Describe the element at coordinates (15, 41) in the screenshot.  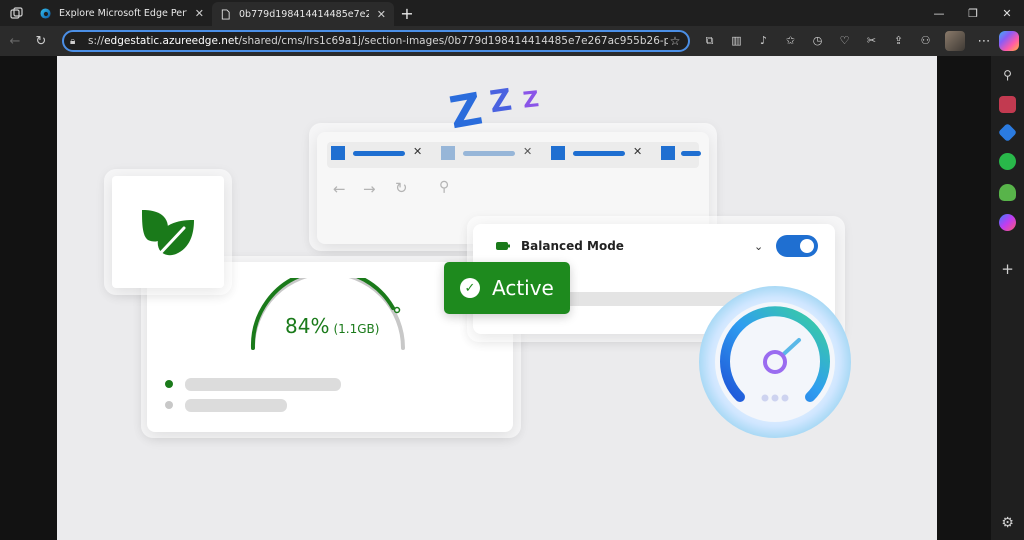
I see `back-icon: ←` at that location.